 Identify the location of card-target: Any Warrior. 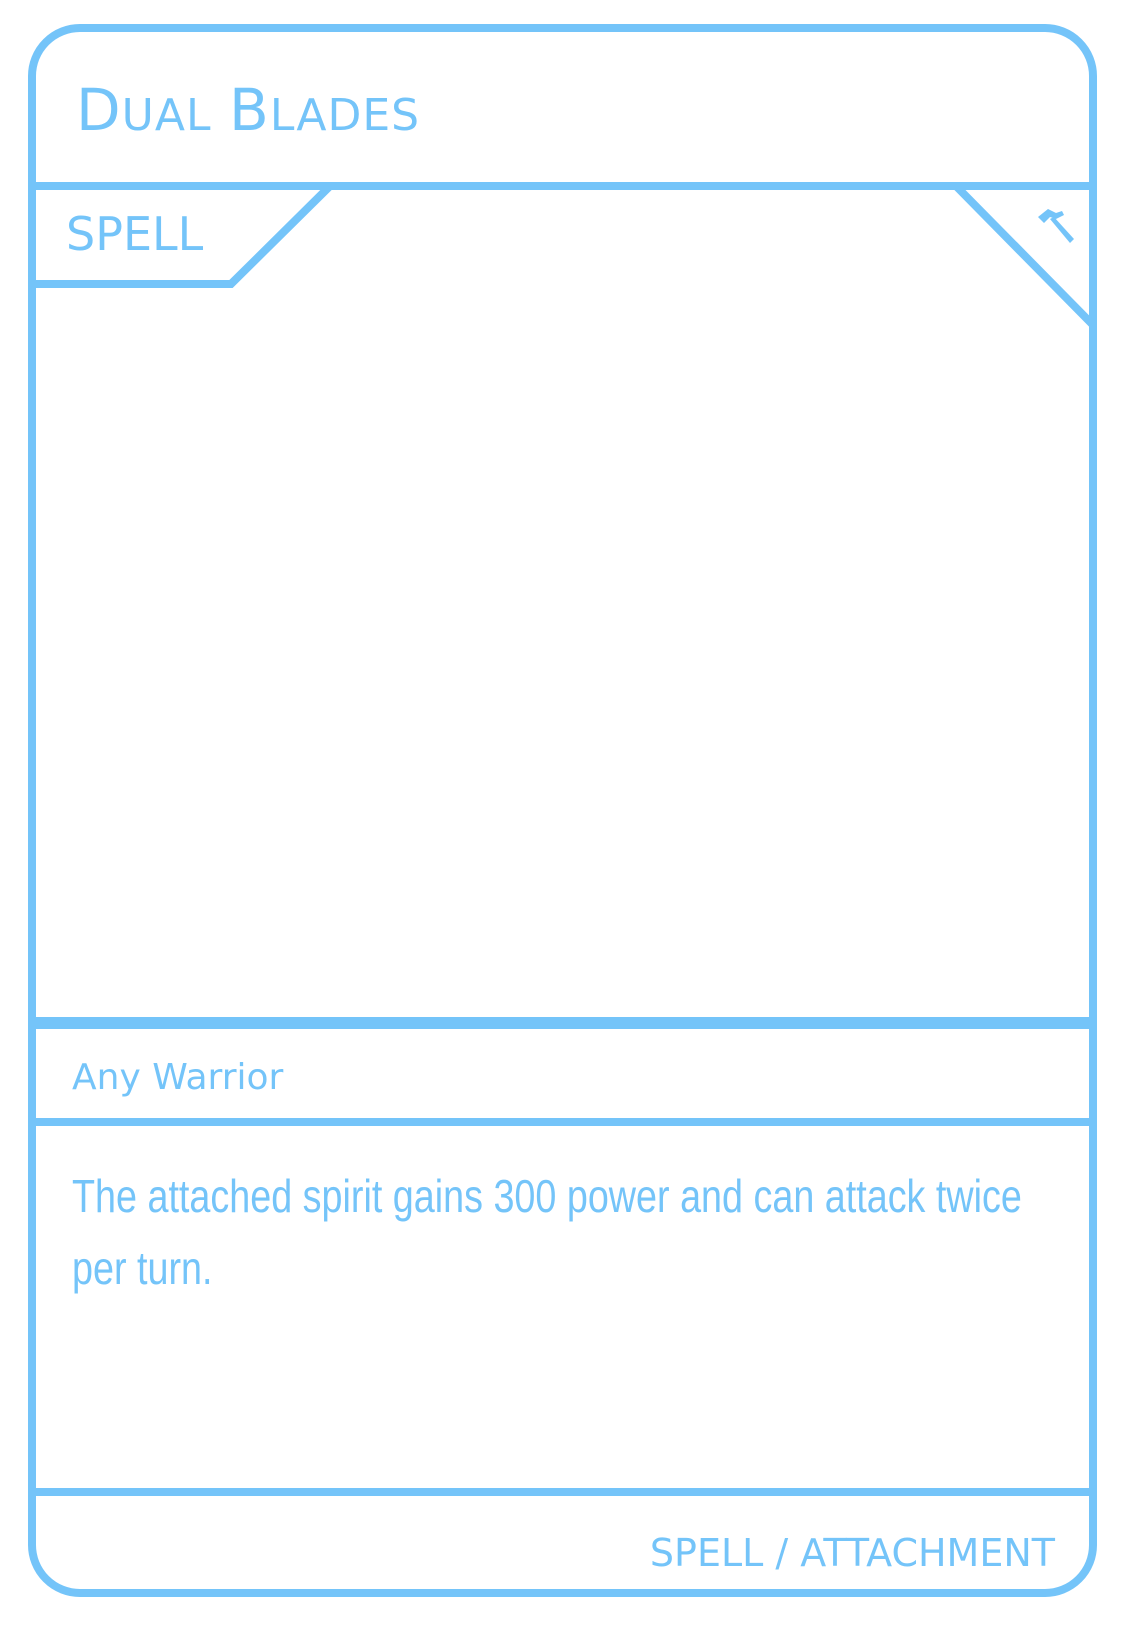
(178, 1077).